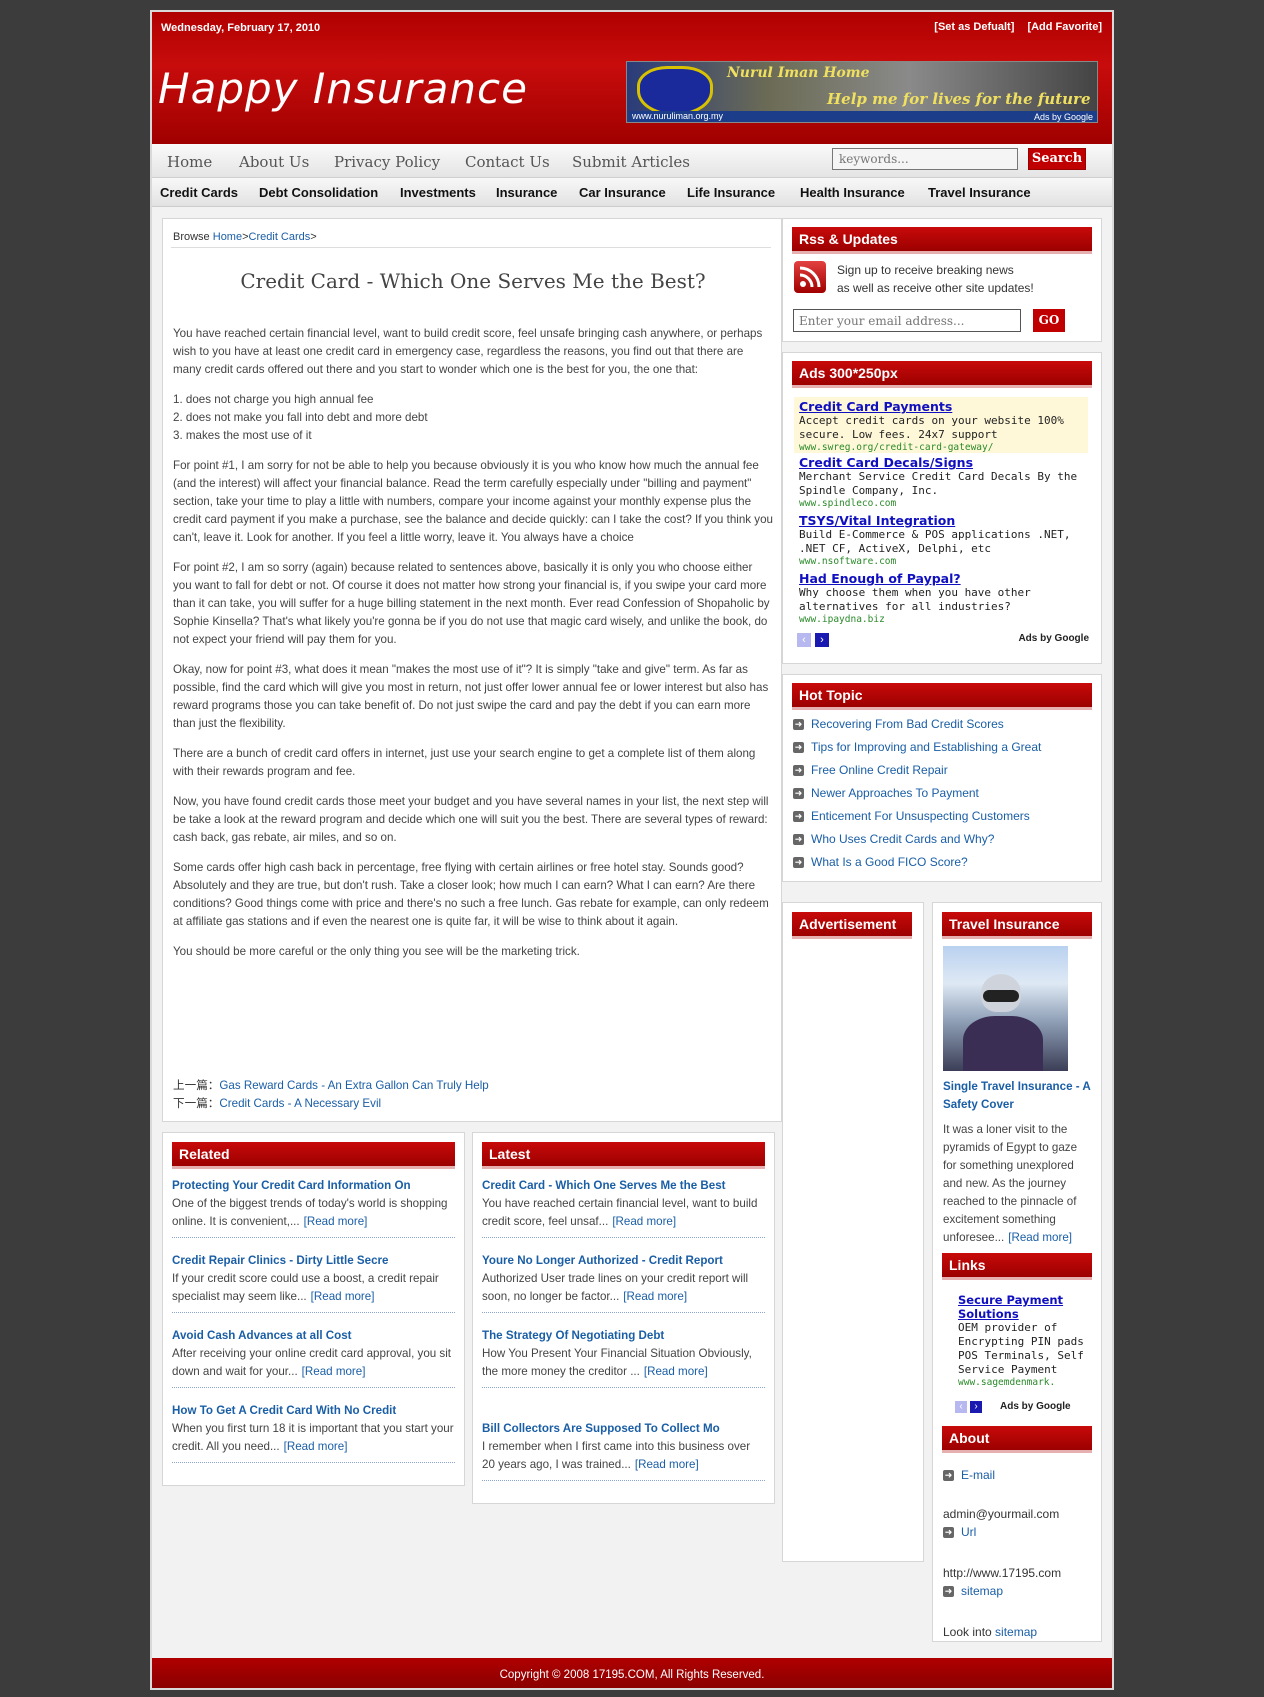  What do you see at coordinates (1053, 638) in the screenshot?
I see `ads-by-google: Ads by Google` at bounding box center [1053, 638].